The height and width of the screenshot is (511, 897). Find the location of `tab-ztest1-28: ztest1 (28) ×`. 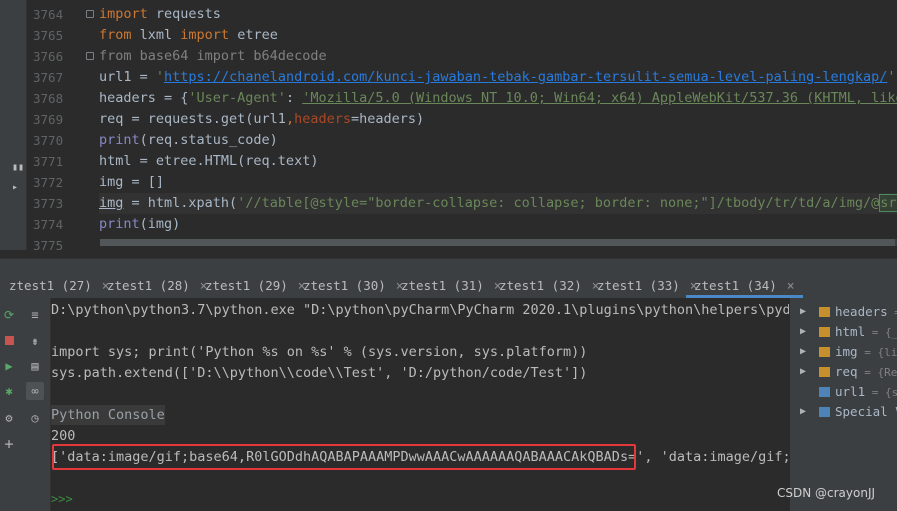

tab-ztest1-28: ztest1 (28) × is located at coordinates (157, 285).